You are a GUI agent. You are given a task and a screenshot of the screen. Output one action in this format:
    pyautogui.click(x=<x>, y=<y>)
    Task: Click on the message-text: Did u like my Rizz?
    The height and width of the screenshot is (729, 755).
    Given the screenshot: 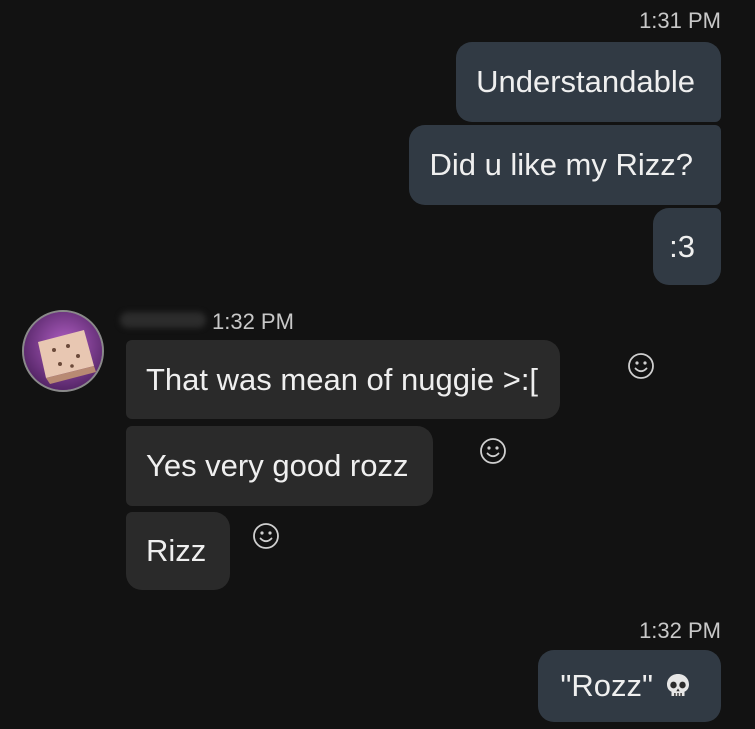 What is the action you would take?
    pyautogui.click(x=561, y=164)
    